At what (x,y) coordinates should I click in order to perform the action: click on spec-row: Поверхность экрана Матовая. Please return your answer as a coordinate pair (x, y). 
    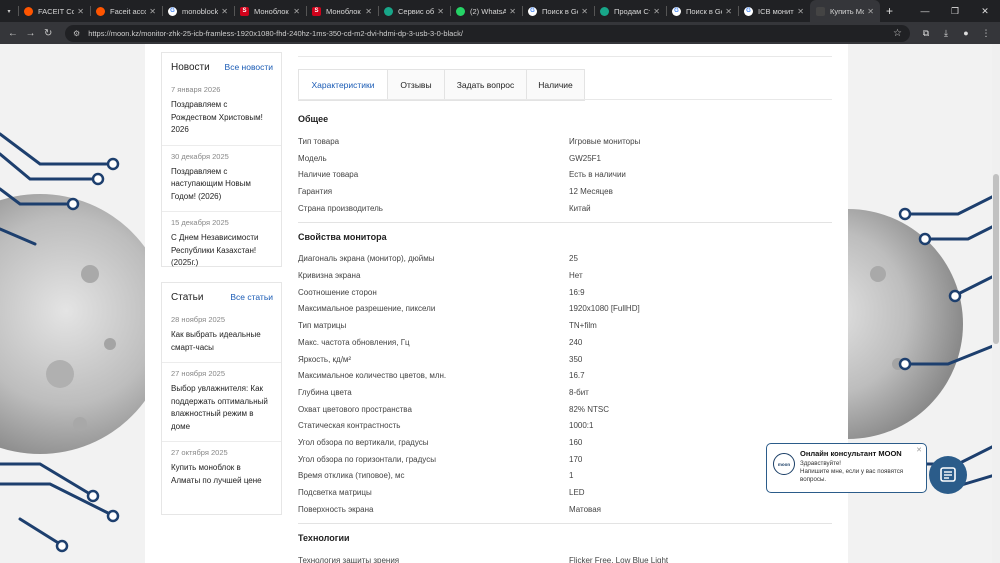
    Looking at the image, I should click on (565, 509).